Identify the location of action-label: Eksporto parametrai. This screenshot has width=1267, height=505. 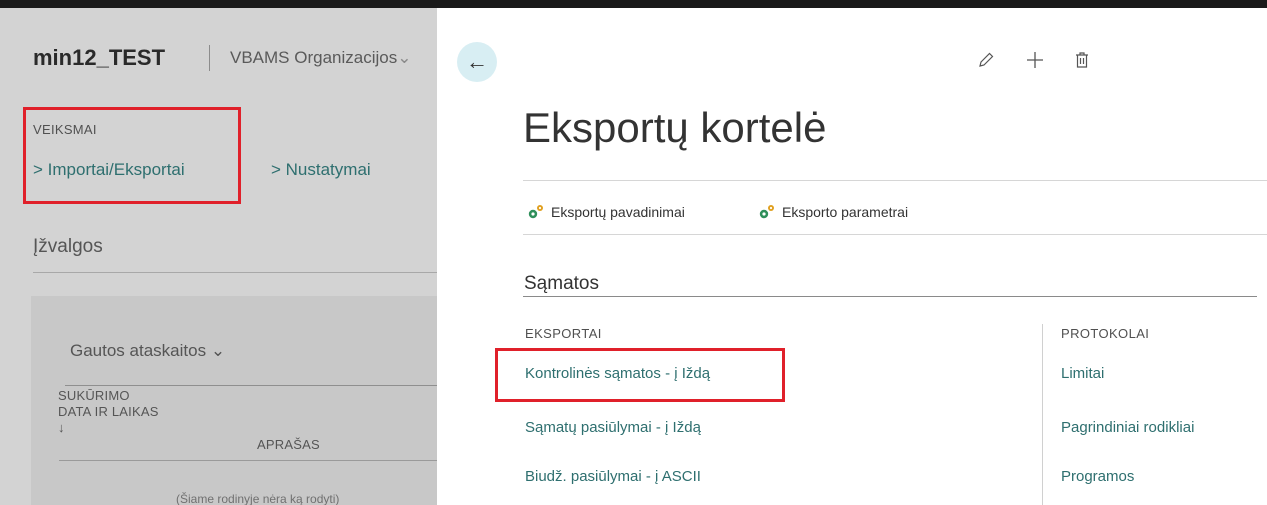
(845, 212).